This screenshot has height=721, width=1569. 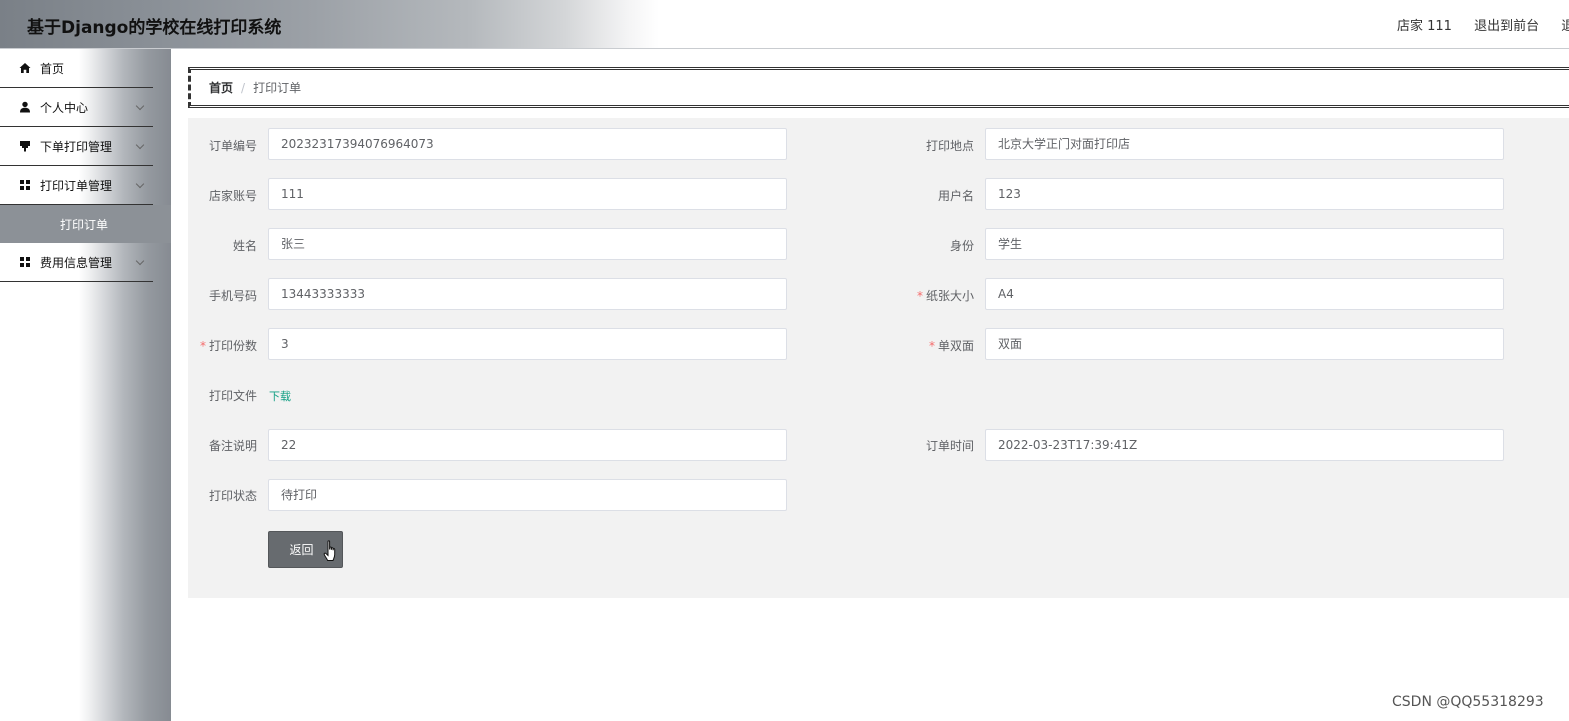 I want to click on sidebar-item-label: 费用信息管理, so click(x=76, y=262).